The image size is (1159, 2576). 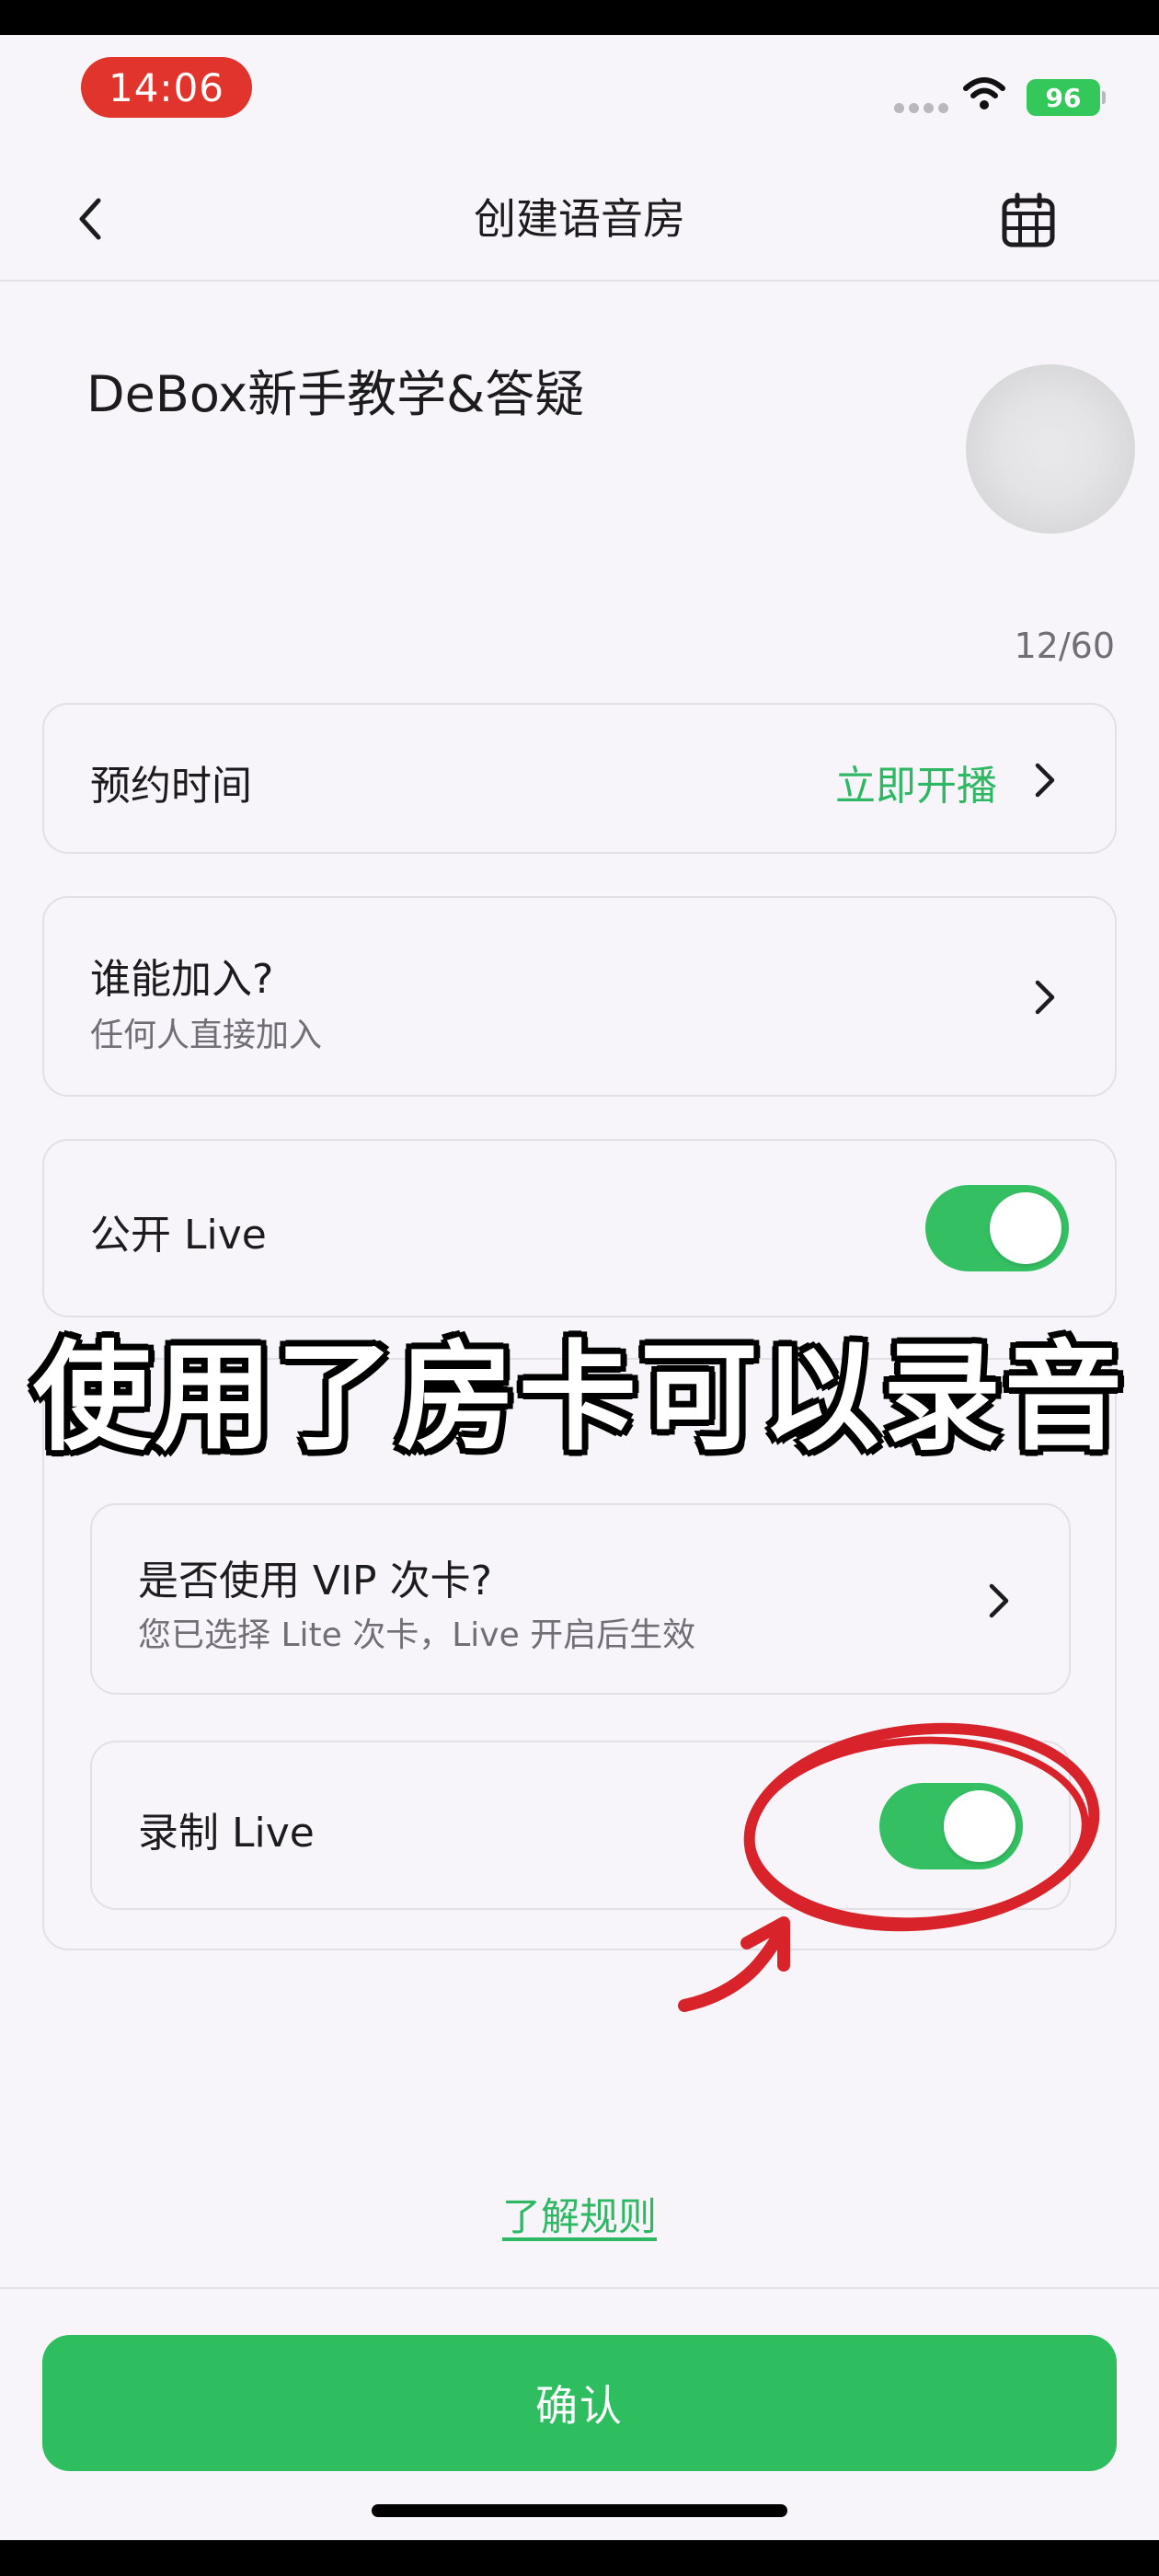 What do you see at coordinates (579, 1228) in the screenshot?
I see `public-live-row: 公开 Live` at bounding box center [579, 1228].